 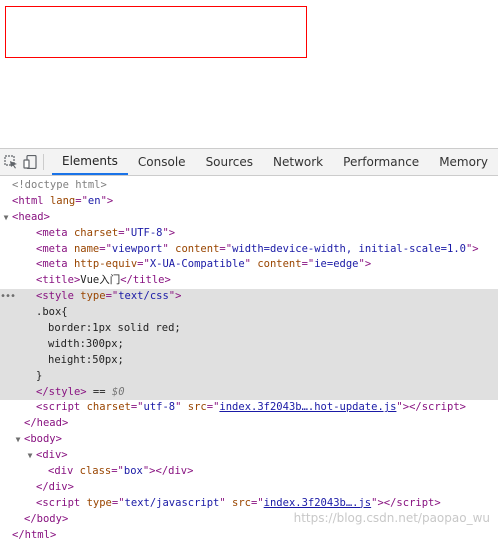 What do you see at coordinates (307, 407) in the screenshot?
I see `script-src-link: index.3f2043b….hot-update.js` at bounding box center [307, 407].